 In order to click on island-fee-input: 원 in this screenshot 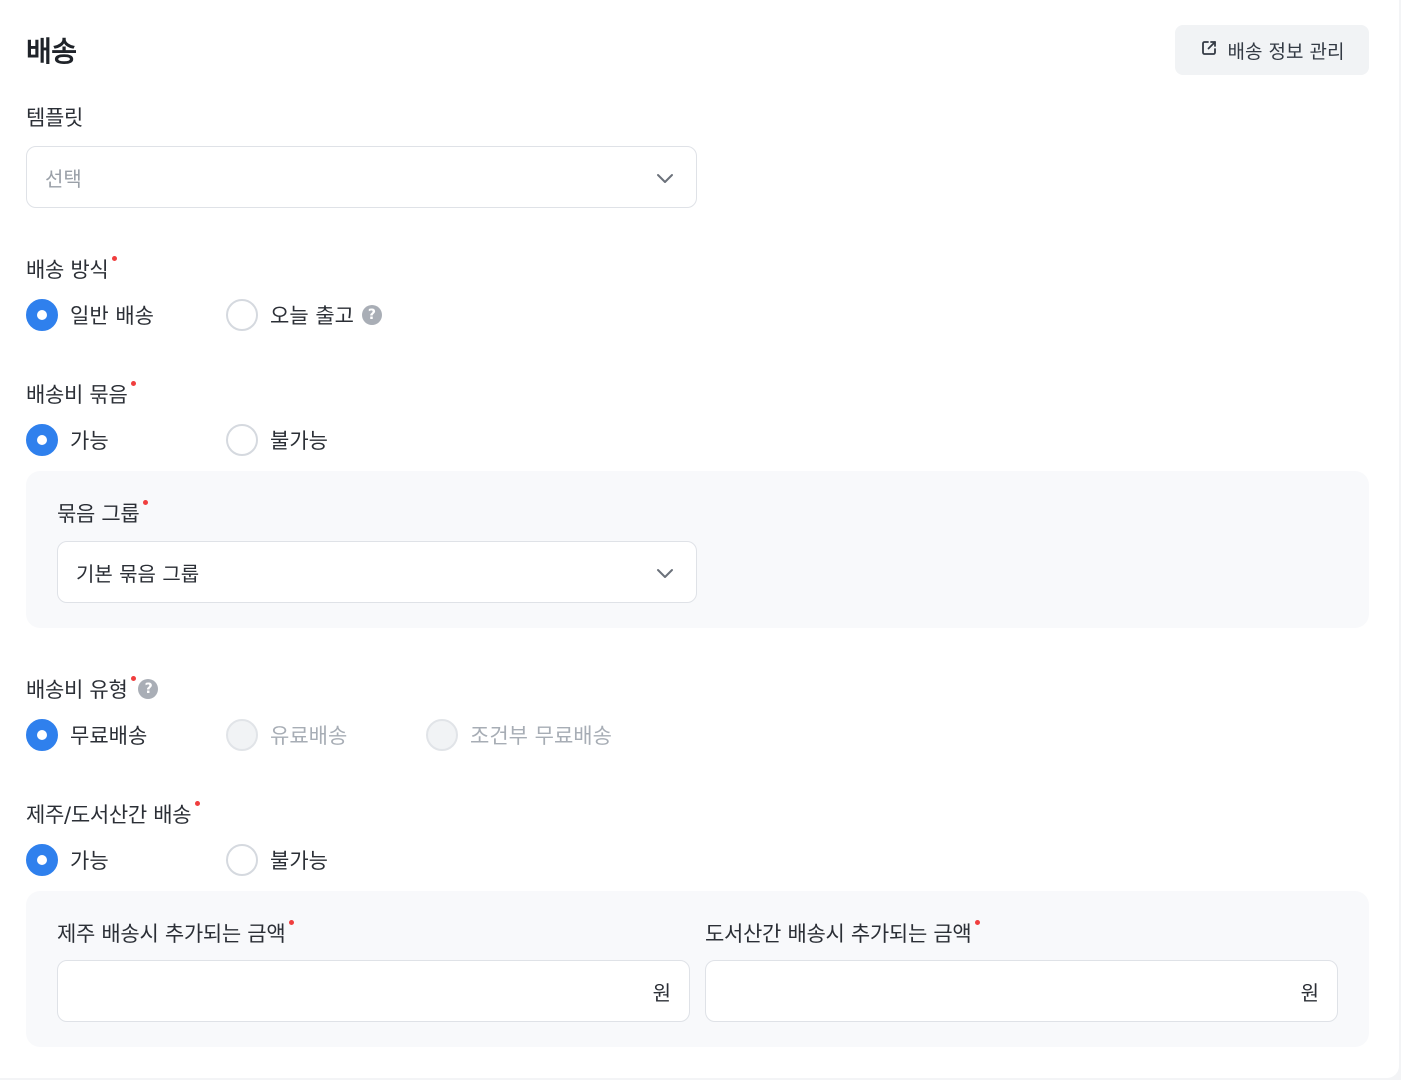, I will do `click(1021, 991)`.